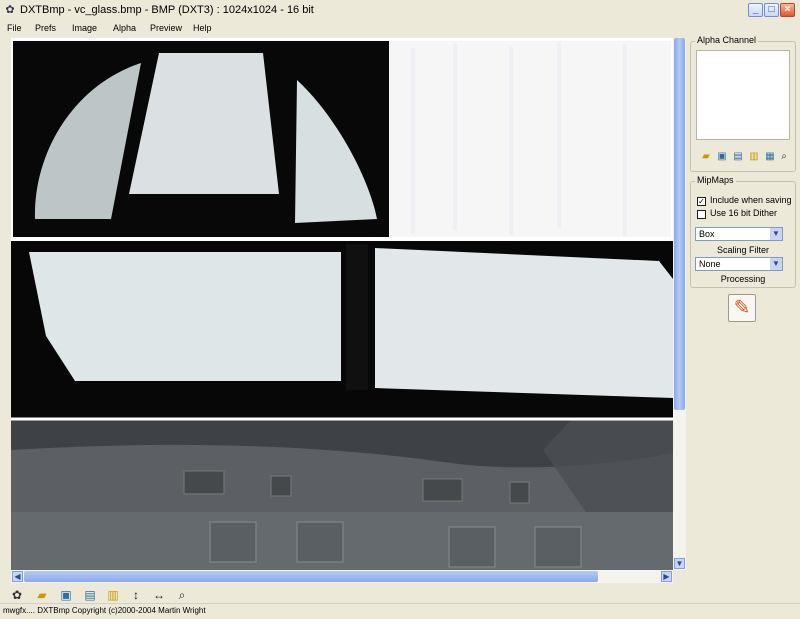 This screenshot has width=800, height=619. I want to click on toolbar-flip-vertical-icon: ↕, so click(136, 595).